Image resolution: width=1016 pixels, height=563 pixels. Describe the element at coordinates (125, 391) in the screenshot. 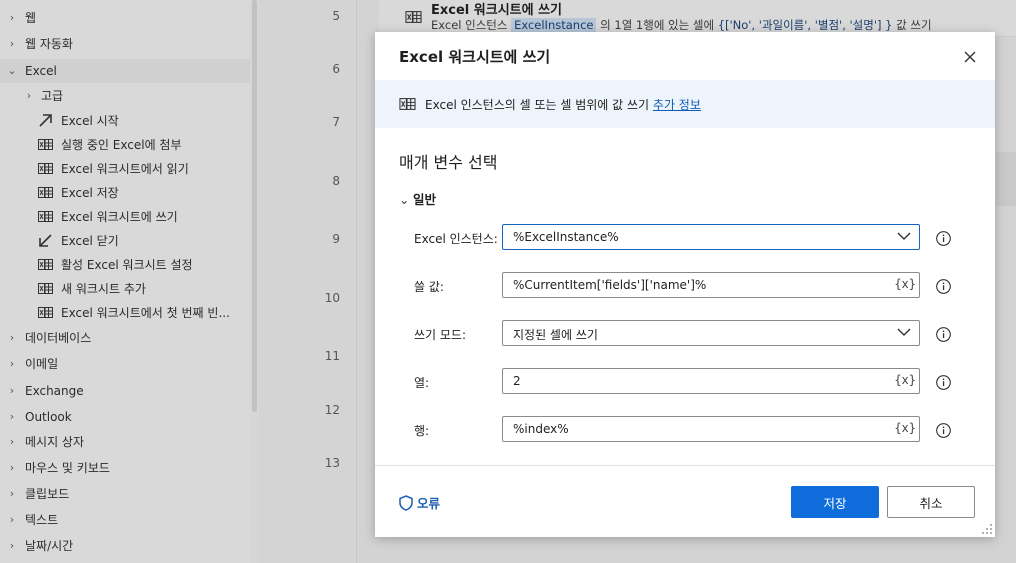

I see `group-exchange: › Exchange` at that location.